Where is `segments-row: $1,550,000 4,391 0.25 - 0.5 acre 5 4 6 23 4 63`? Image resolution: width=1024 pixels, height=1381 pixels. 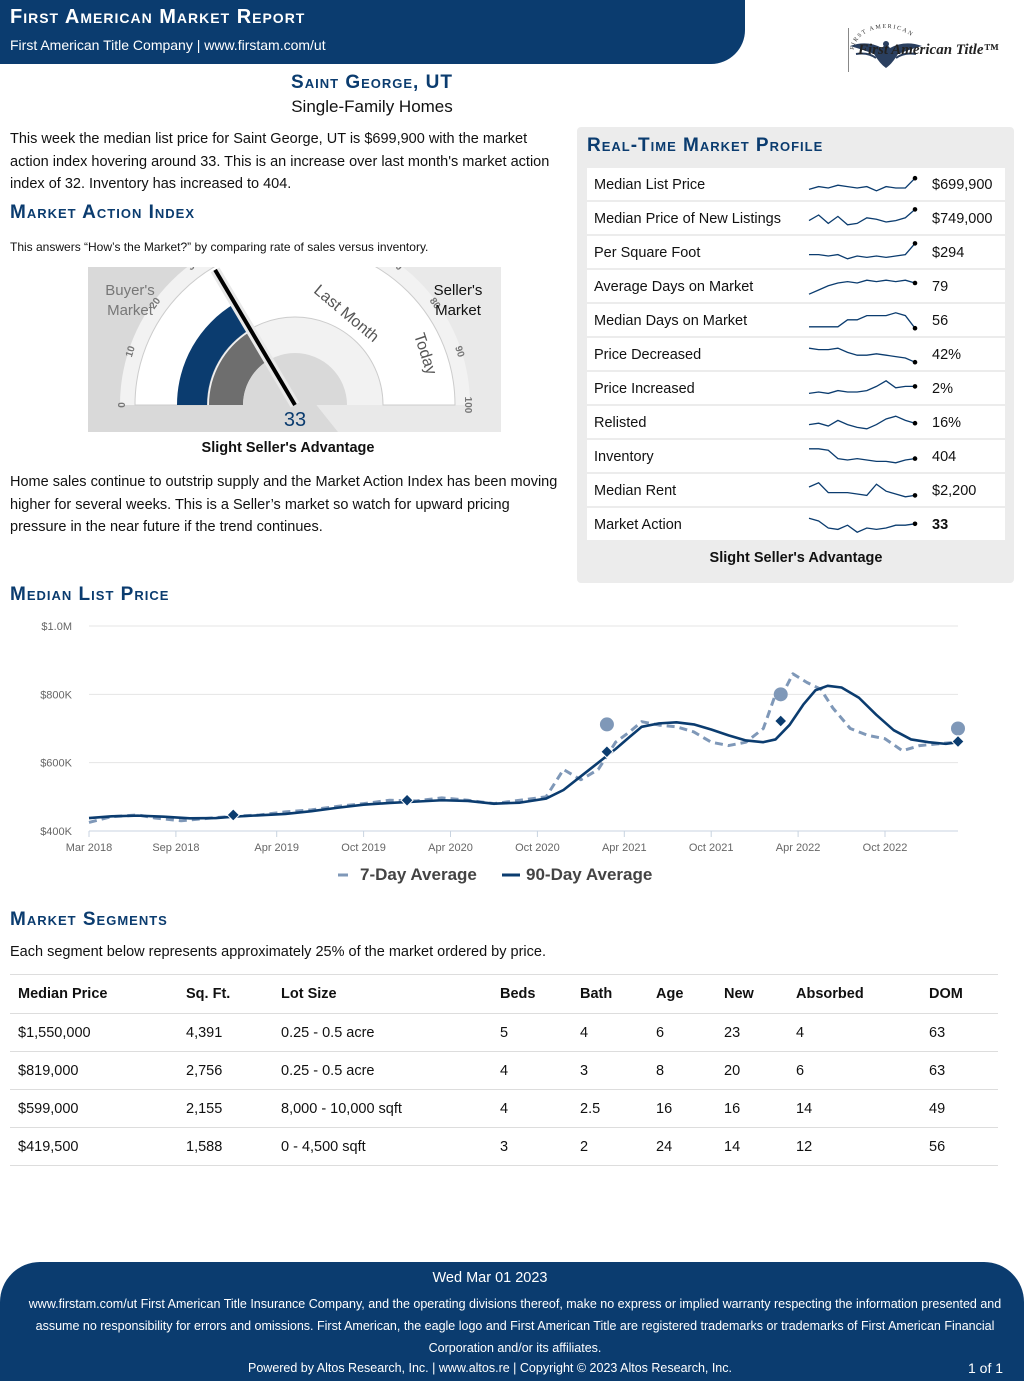
segments-row: $1,550,000 4,391 0.25 - 0.5 acre 5 4 6 23 4 63 is located at coordinates (504, 1032).